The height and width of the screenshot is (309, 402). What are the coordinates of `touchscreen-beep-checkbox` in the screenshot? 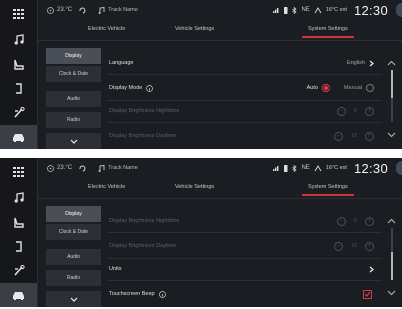 It's located at (367, 294).